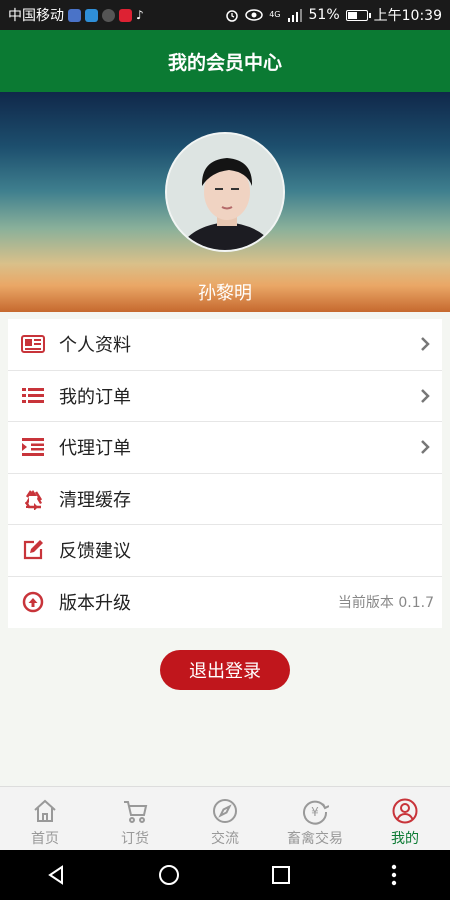 This screenshot has height=900, width=450. What do you see at coordinates (135, 839) in the screenshot?
I see `nav-label: 订货` at bounding box center [135, 839].